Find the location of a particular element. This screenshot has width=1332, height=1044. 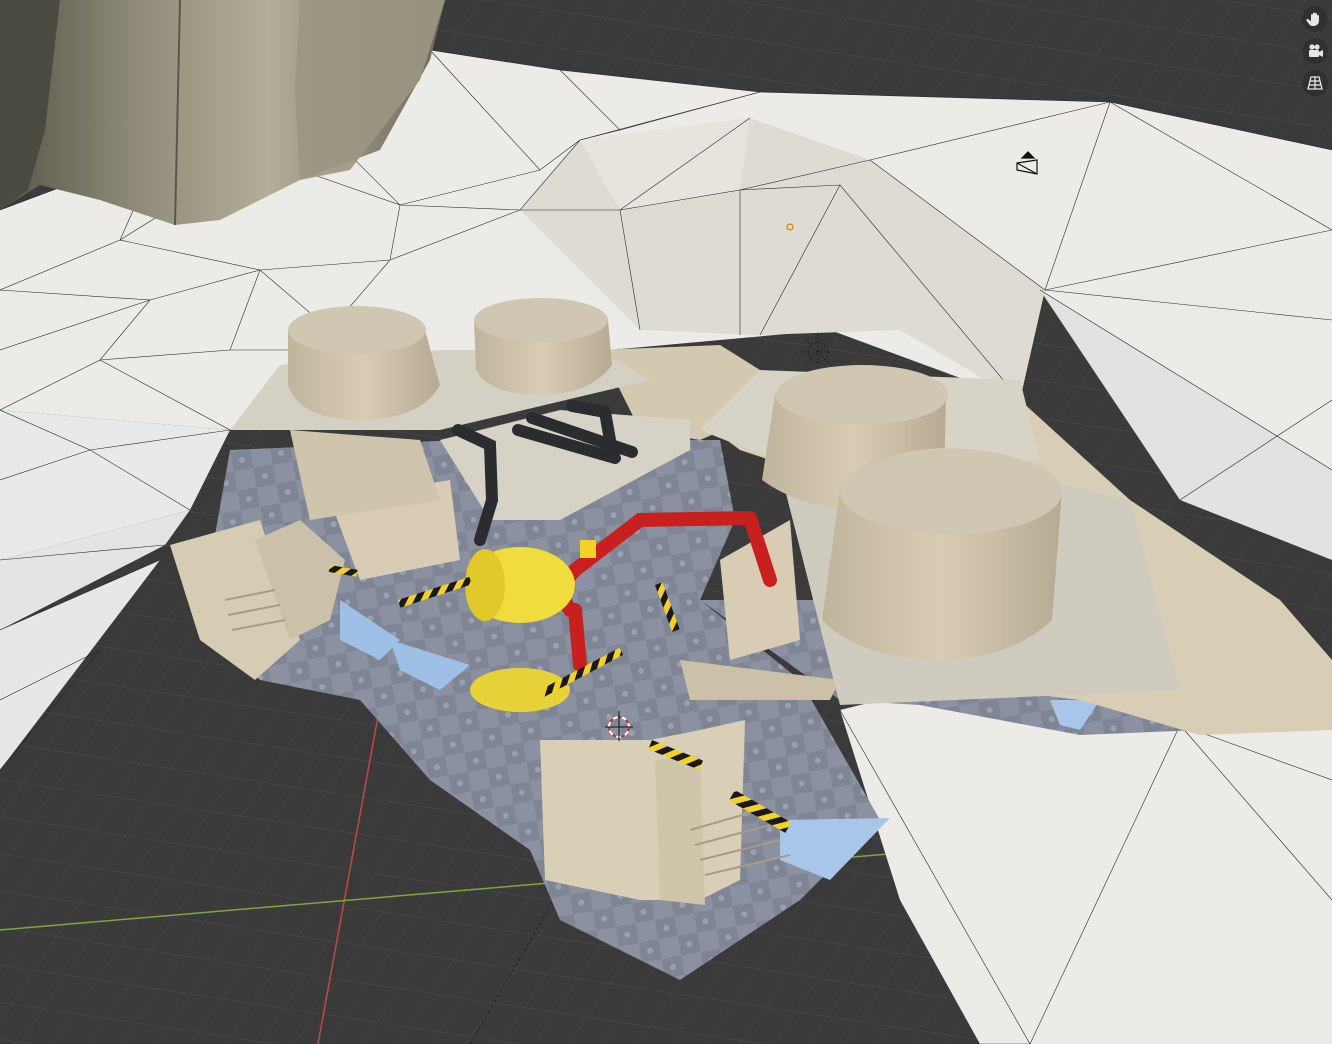

camera-view-icon is located at coordinates (1316, 50).